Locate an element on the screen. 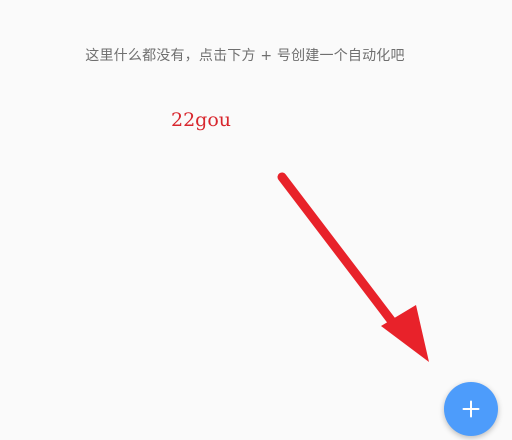 This screenshot has height=440, width=512. empty-state-message: 这里什么都没有，点击下方 + 号创建一个自动化吧 is located at coordinates (245, 56).